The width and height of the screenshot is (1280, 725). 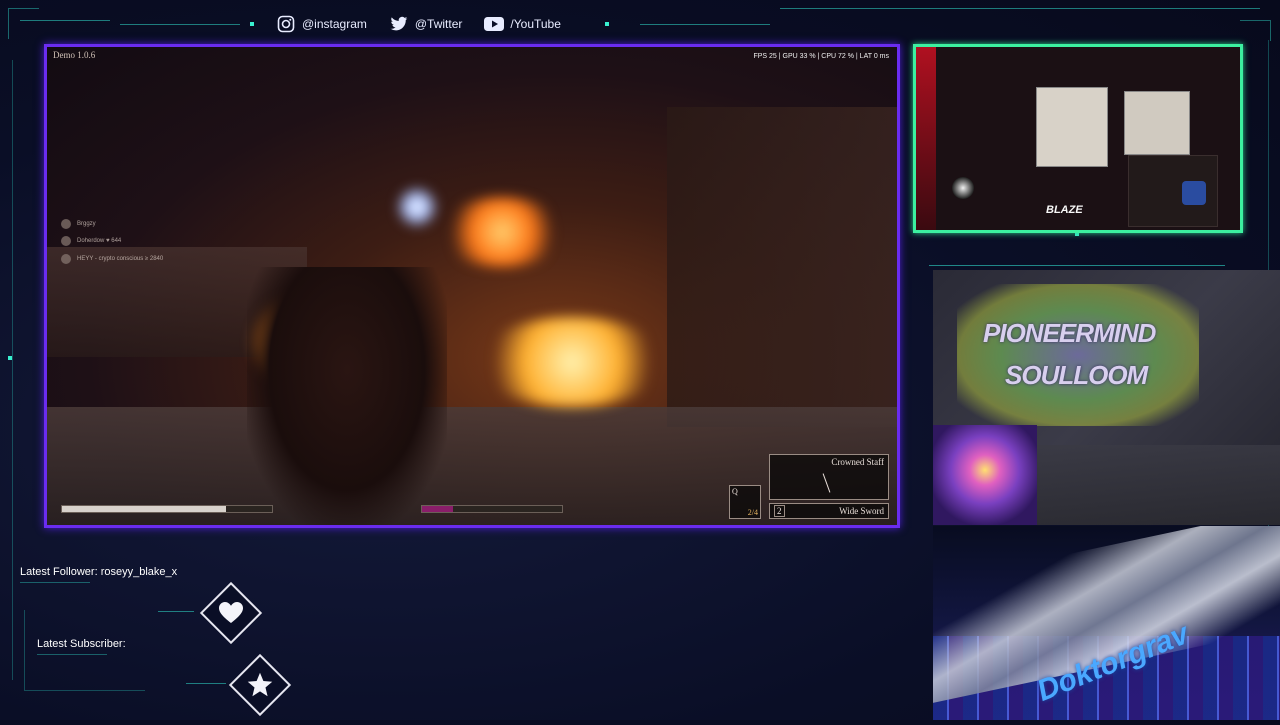 I want to click on youtube-link: /YouTube, so click(x=522, y=24).